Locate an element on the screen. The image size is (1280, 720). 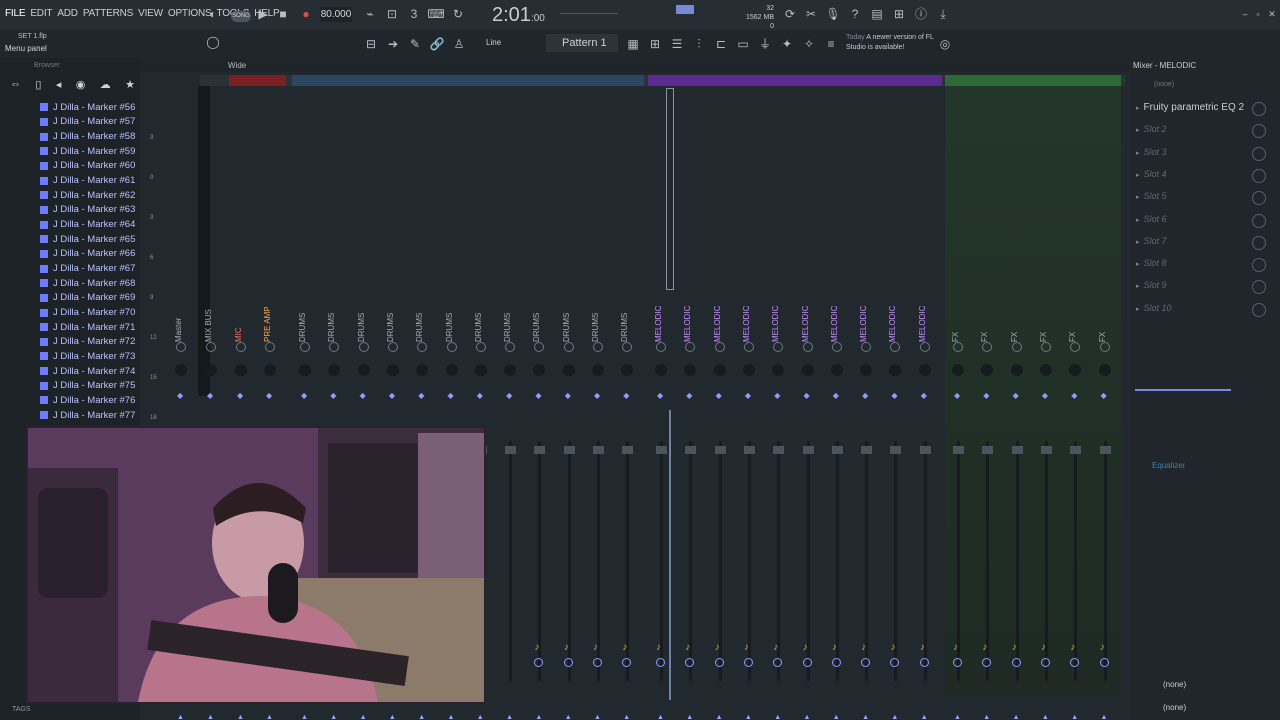
info-icon: ⓘ is located at coordinates (921, 14).